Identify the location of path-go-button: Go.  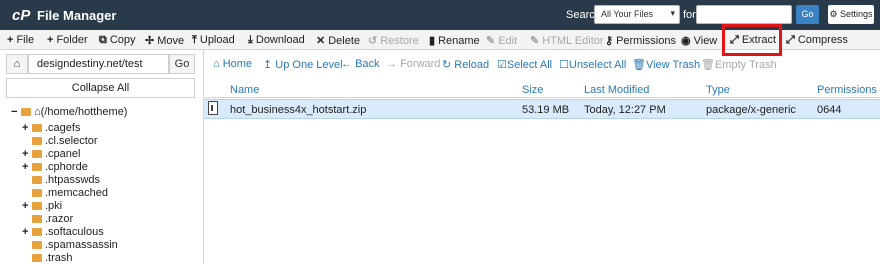
(182, 64).